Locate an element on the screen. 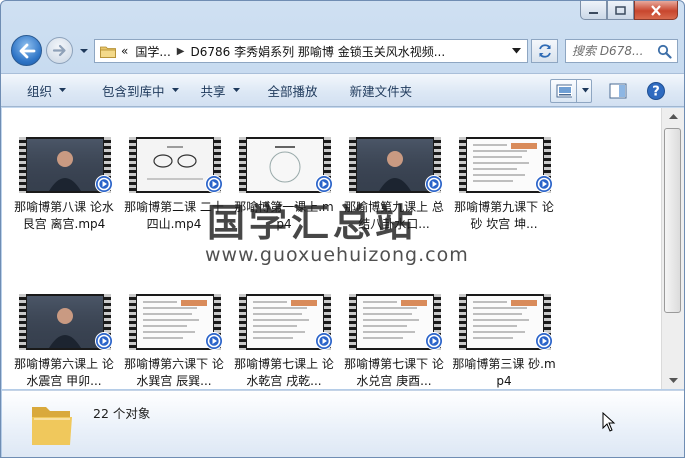 The image size is (685, 458). share-label: 共享 is located at coordinates (213, 91).